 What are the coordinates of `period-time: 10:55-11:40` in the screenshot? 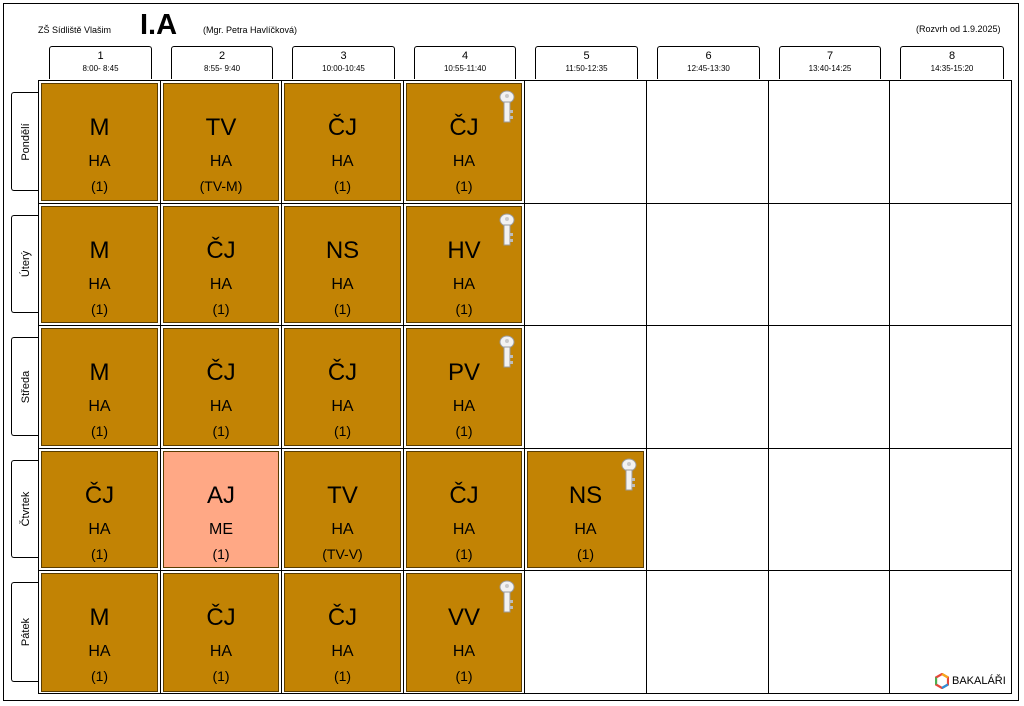 It's located at (465, 68).